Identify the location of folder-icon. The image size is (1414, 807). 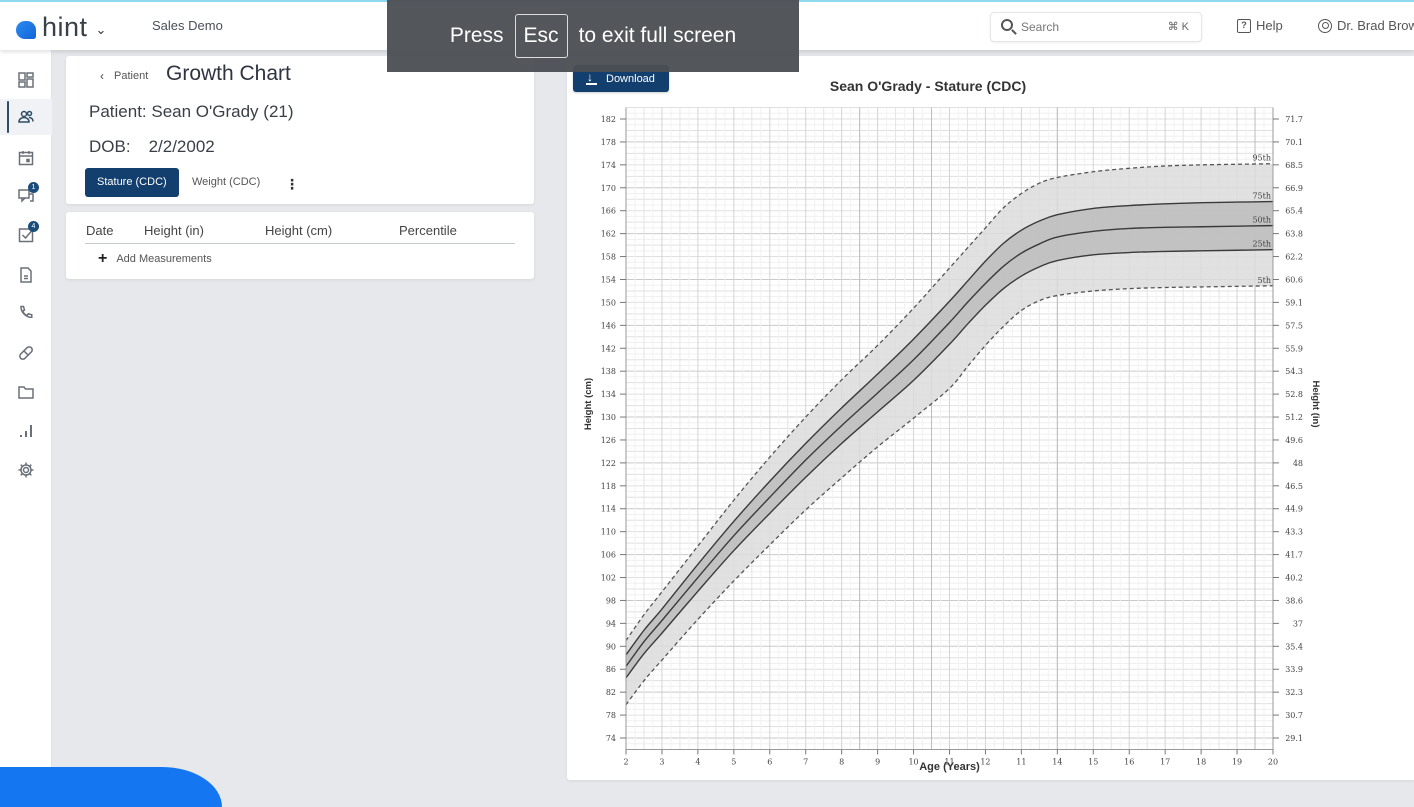
(26, 392).